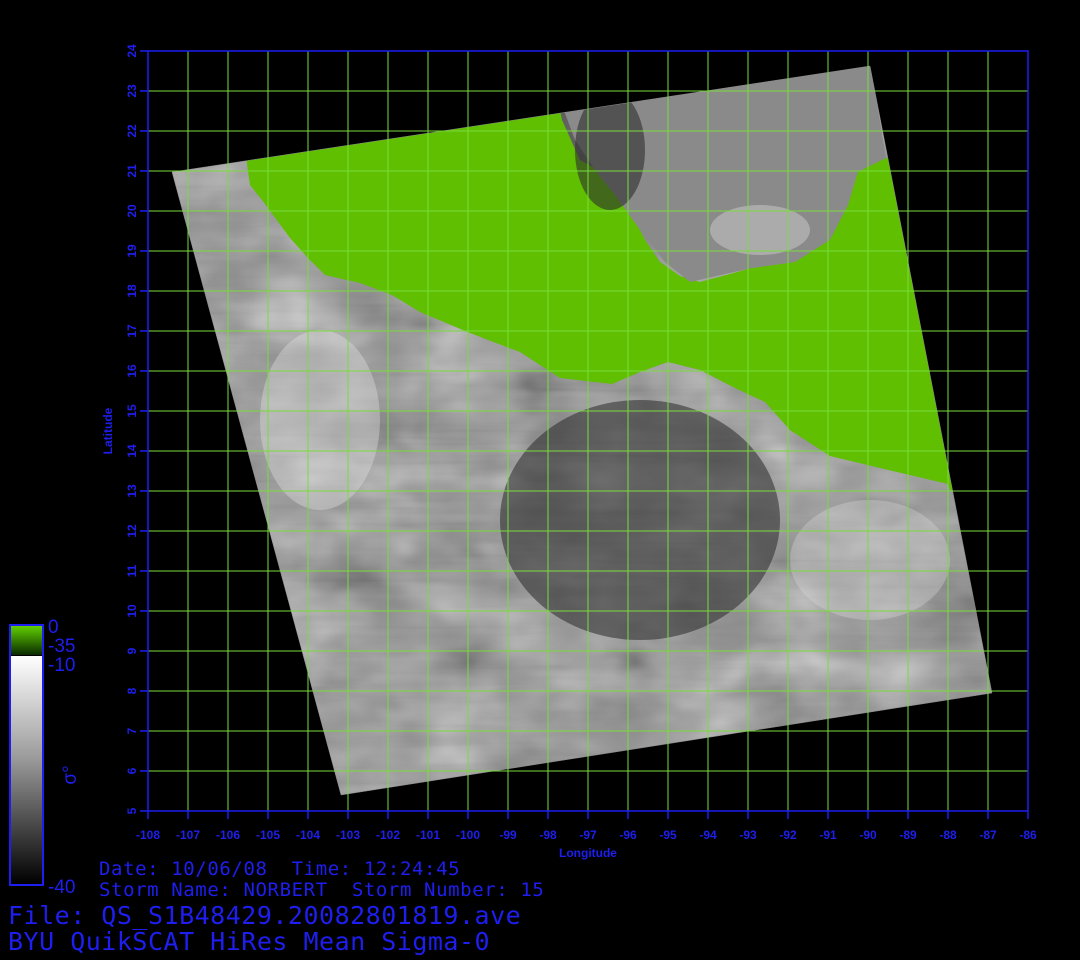 The width and height of the screenshot is (1080, 960). Describe the element at coordinates (26, 770) in the screenshot. I see `legend-grayscale-bar` at that location.